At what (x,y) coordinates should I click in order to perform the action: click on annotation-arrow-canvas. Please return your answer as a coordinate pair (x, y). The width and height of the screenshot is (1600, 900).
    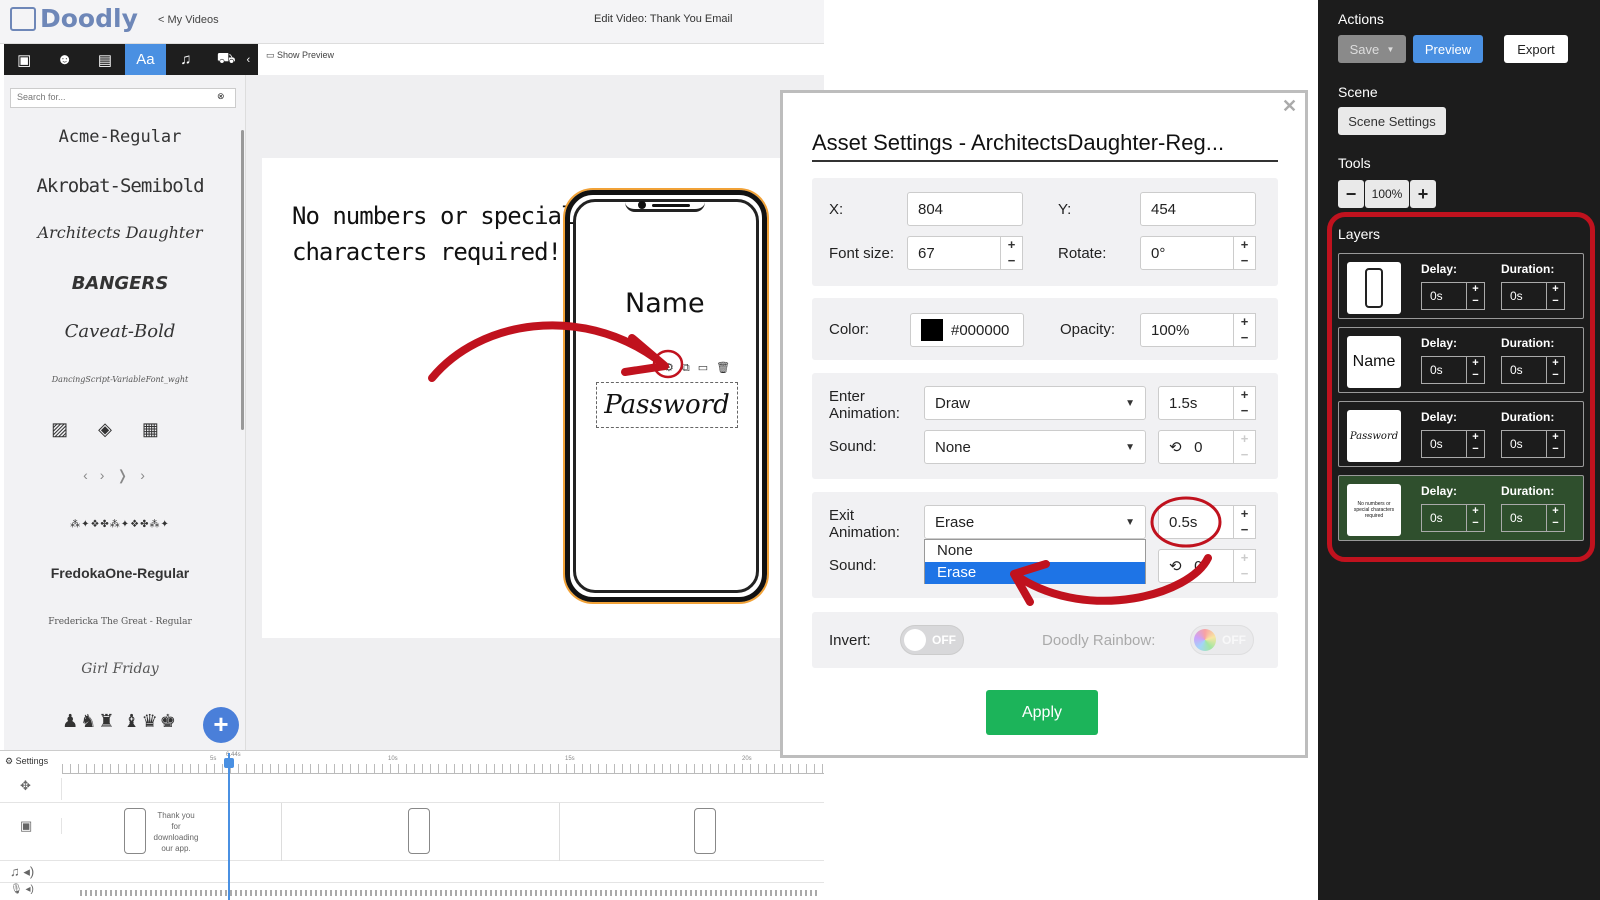
    Looking at the image, I should click on (548, 351).